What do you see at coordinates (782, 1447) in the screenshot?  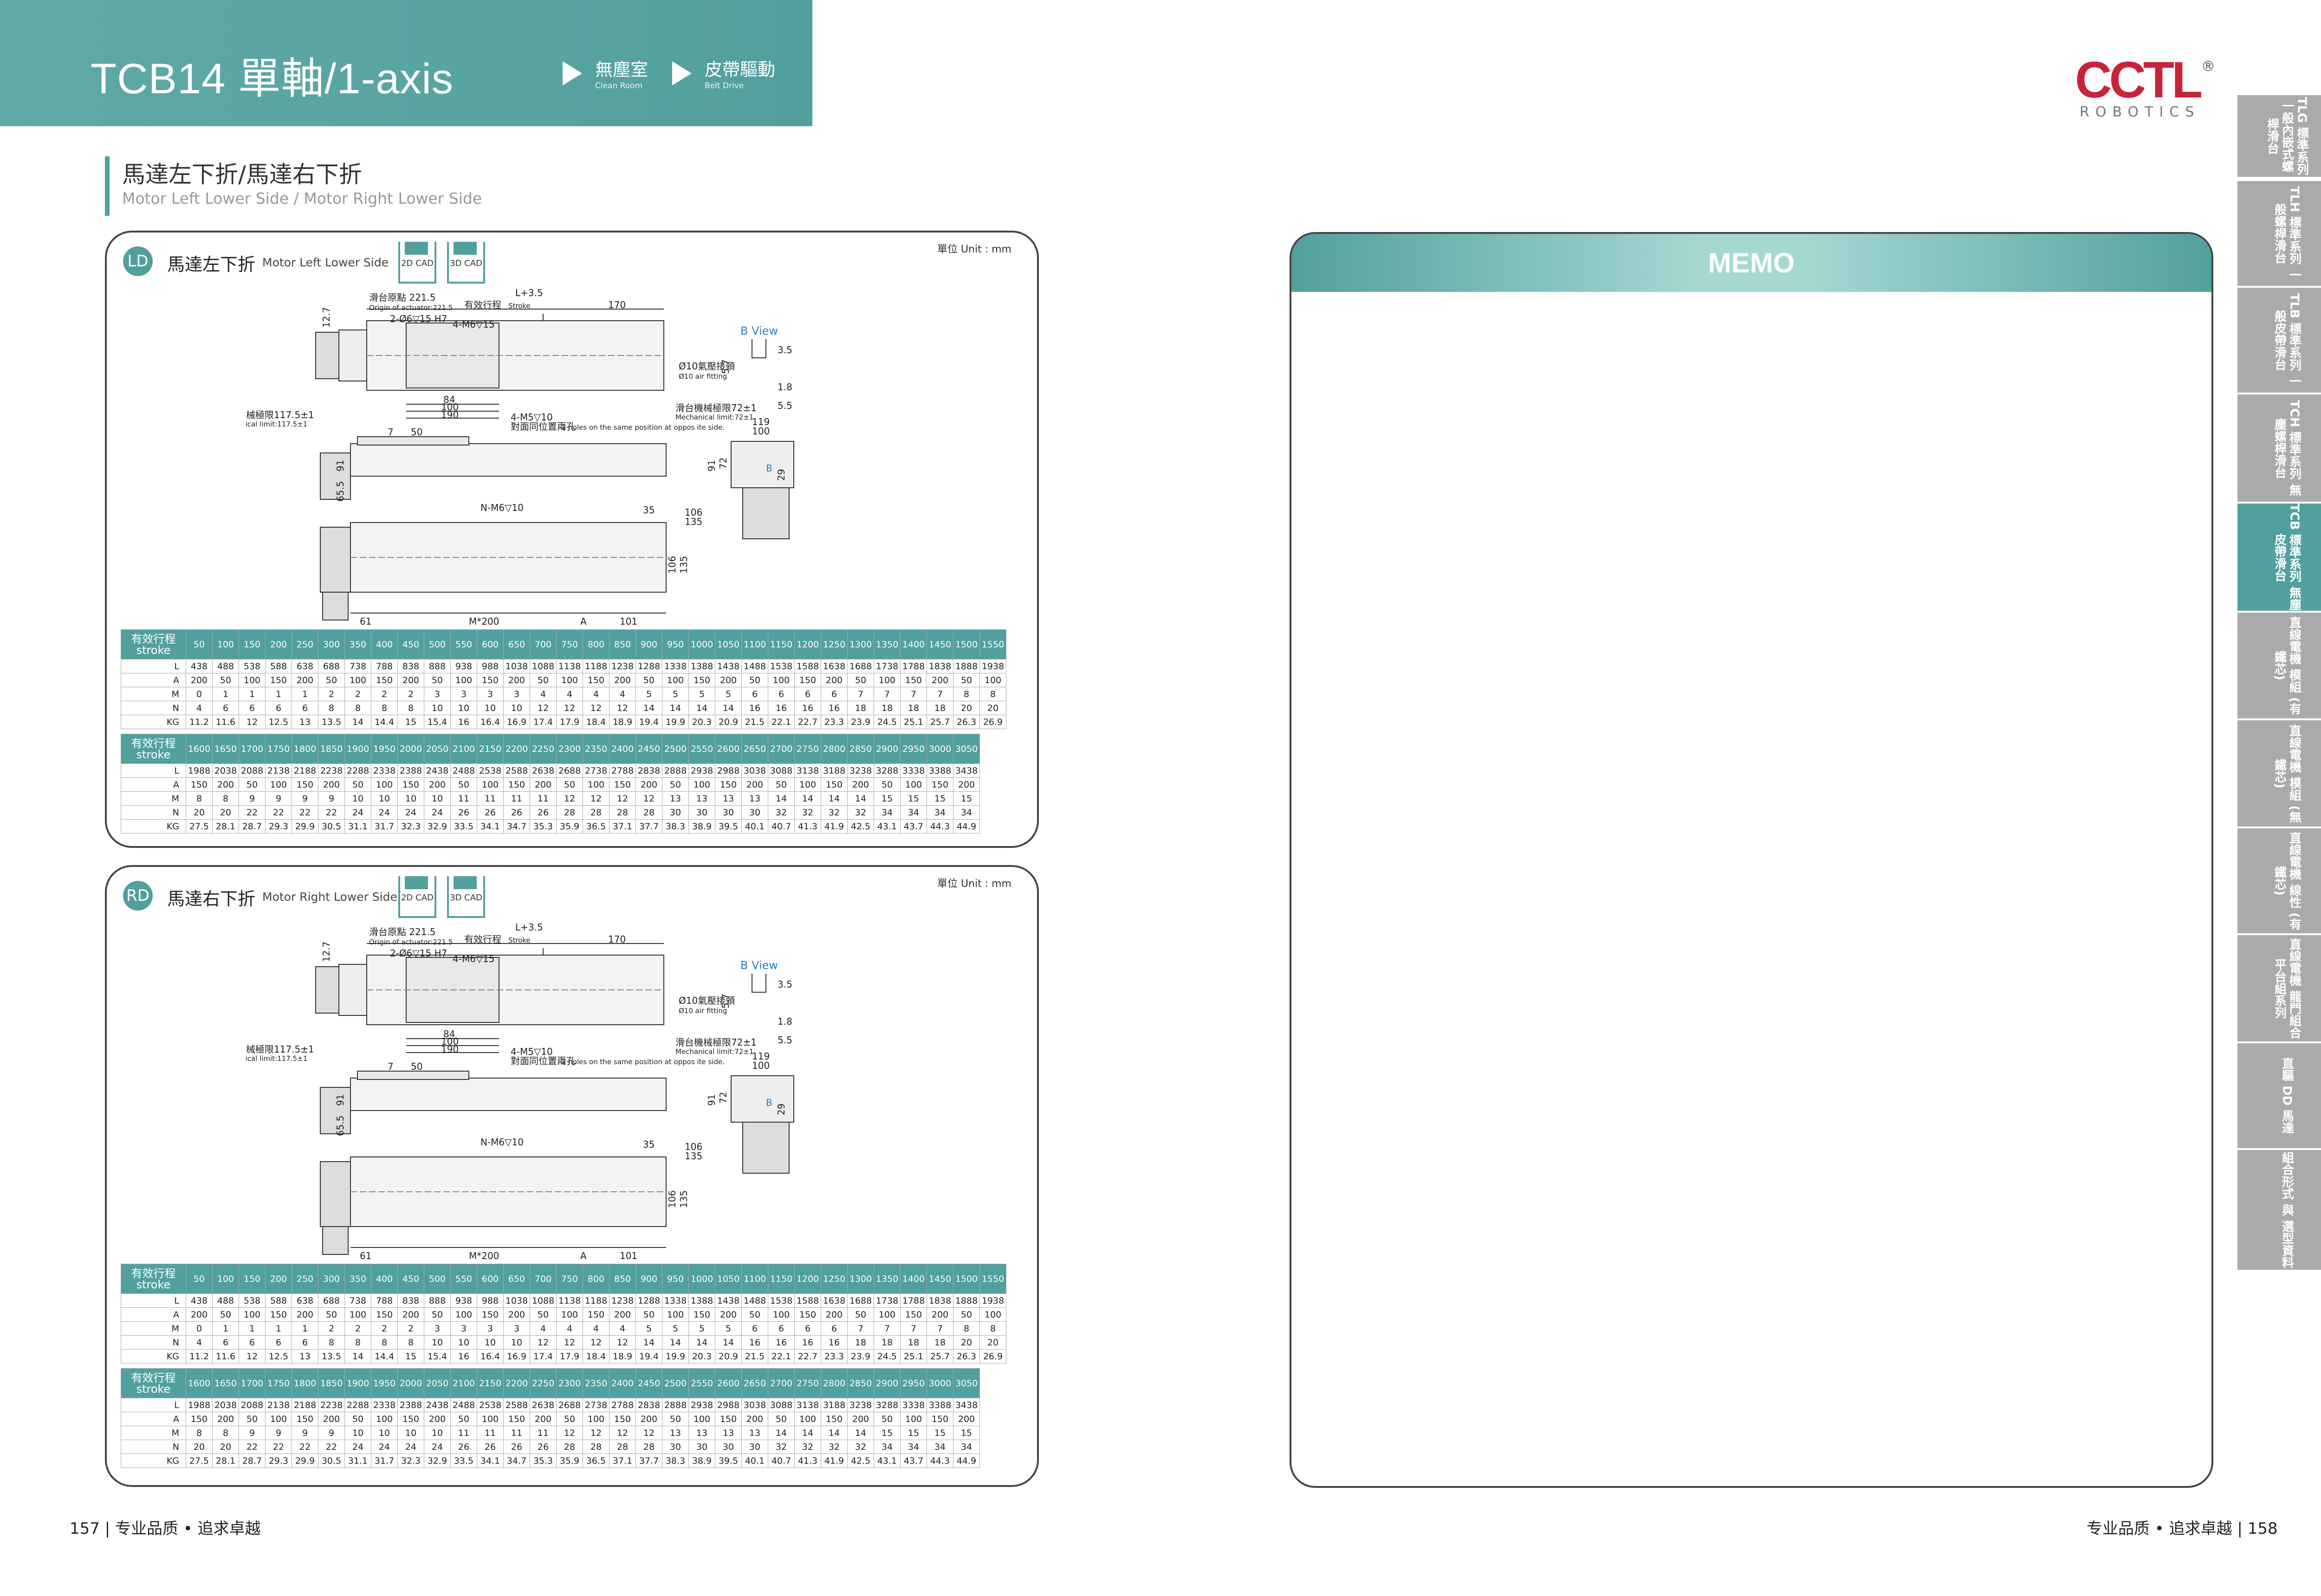 I see `spec-cell: 32` at bounding box center [782, 1447].